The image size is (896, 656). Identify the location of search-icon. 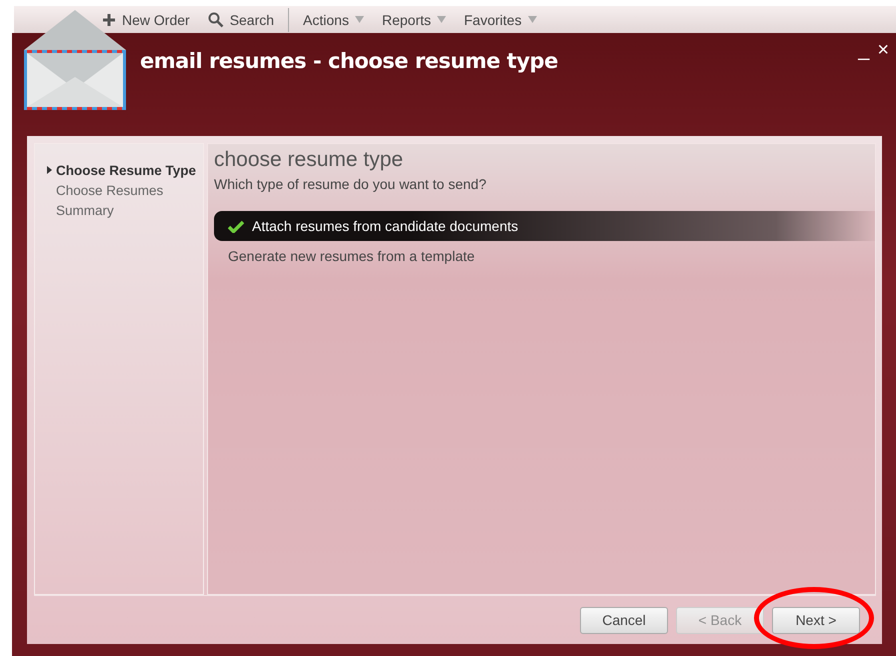
(216, 20).